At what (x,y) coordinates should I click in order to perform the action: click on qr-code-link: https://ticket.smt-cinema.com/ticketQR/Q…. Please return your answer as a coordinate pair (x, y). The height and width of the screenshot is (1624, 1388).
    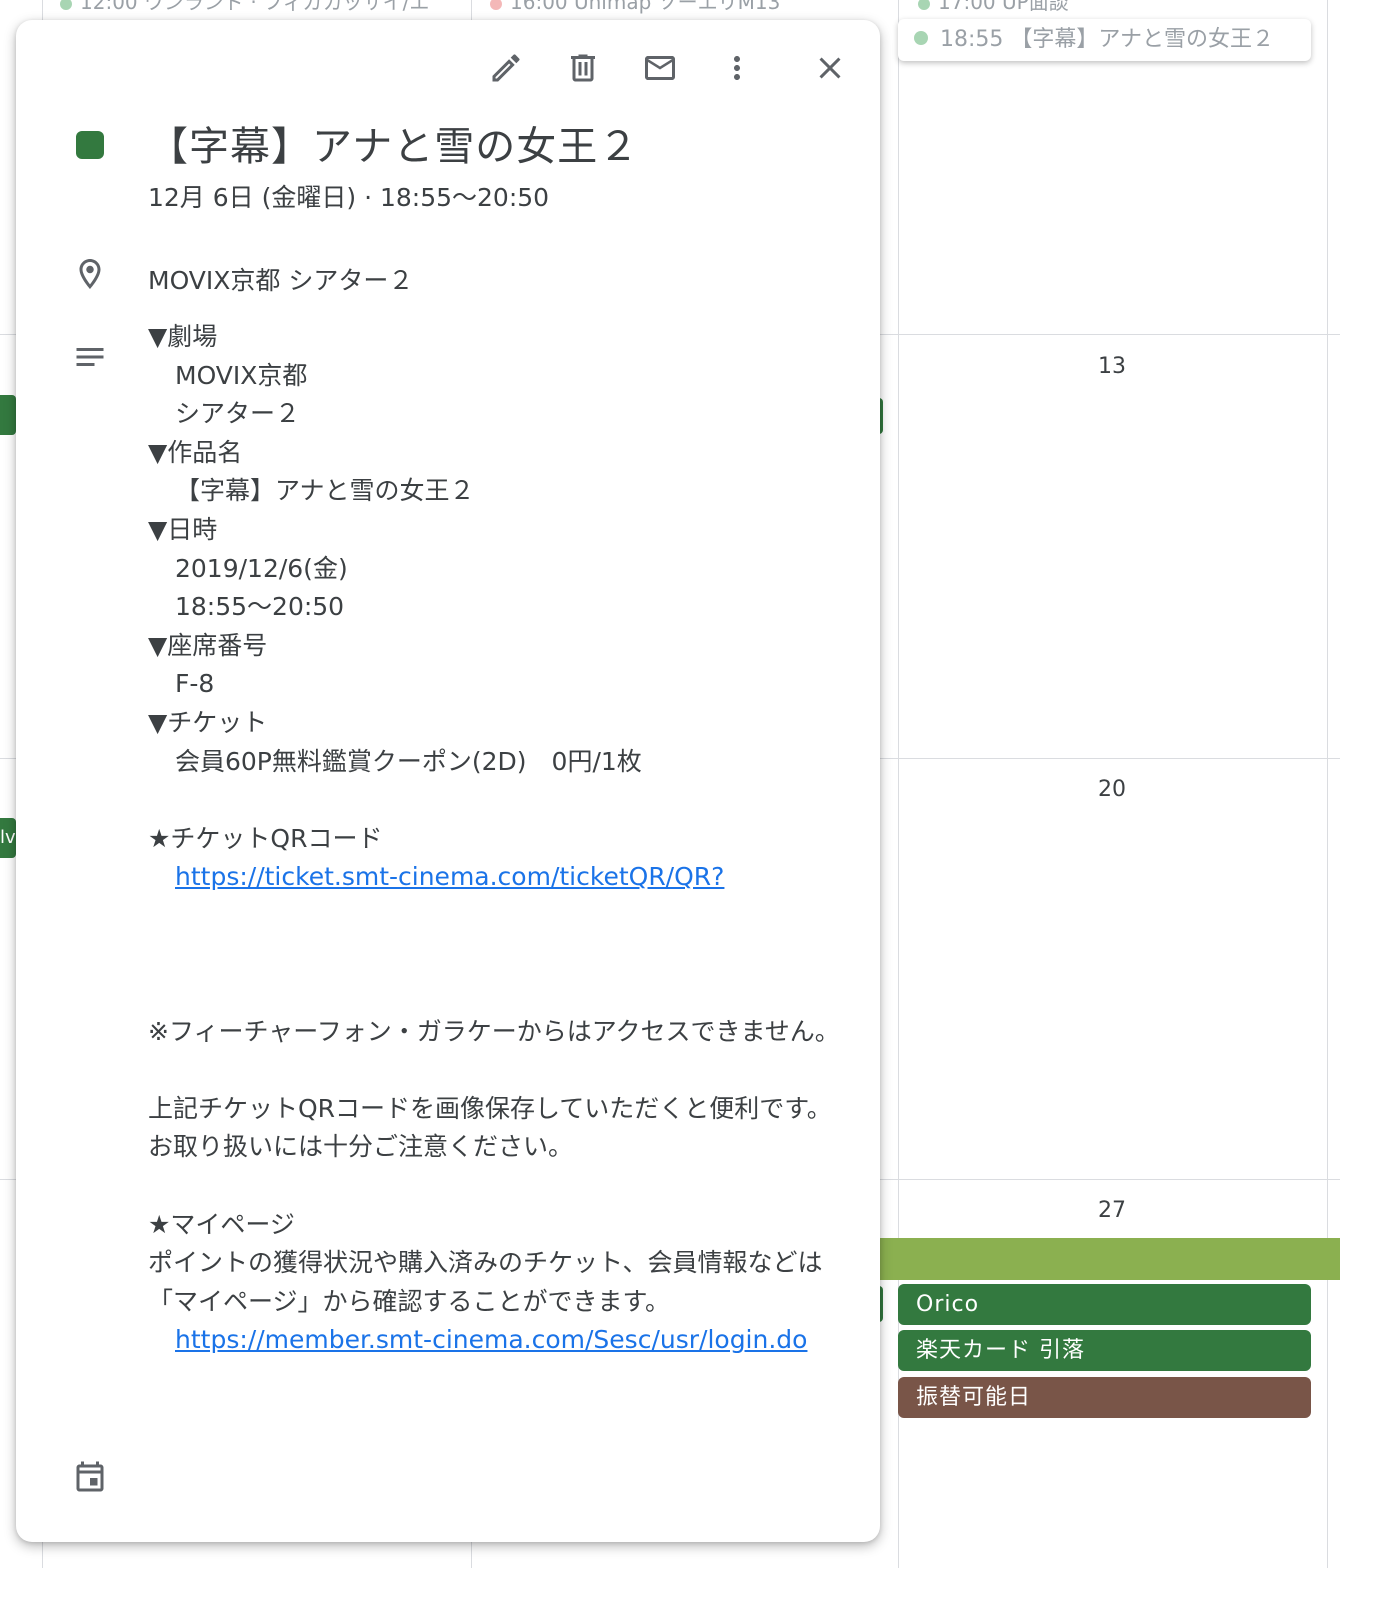
    Looking at the image, I should click on (449, 876).